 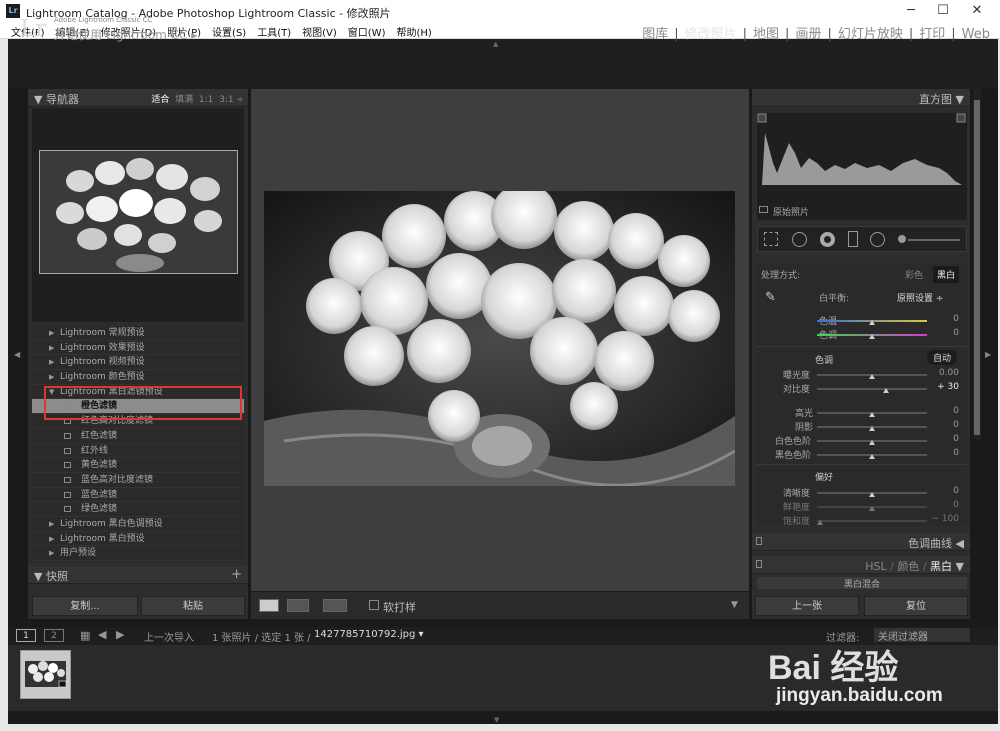 What do you see at coordinates (861, 565) in the screenshot?
I see `hsl-header: HSL / 颜色 / 黑白 ▼` at bounding box center [861, 565].